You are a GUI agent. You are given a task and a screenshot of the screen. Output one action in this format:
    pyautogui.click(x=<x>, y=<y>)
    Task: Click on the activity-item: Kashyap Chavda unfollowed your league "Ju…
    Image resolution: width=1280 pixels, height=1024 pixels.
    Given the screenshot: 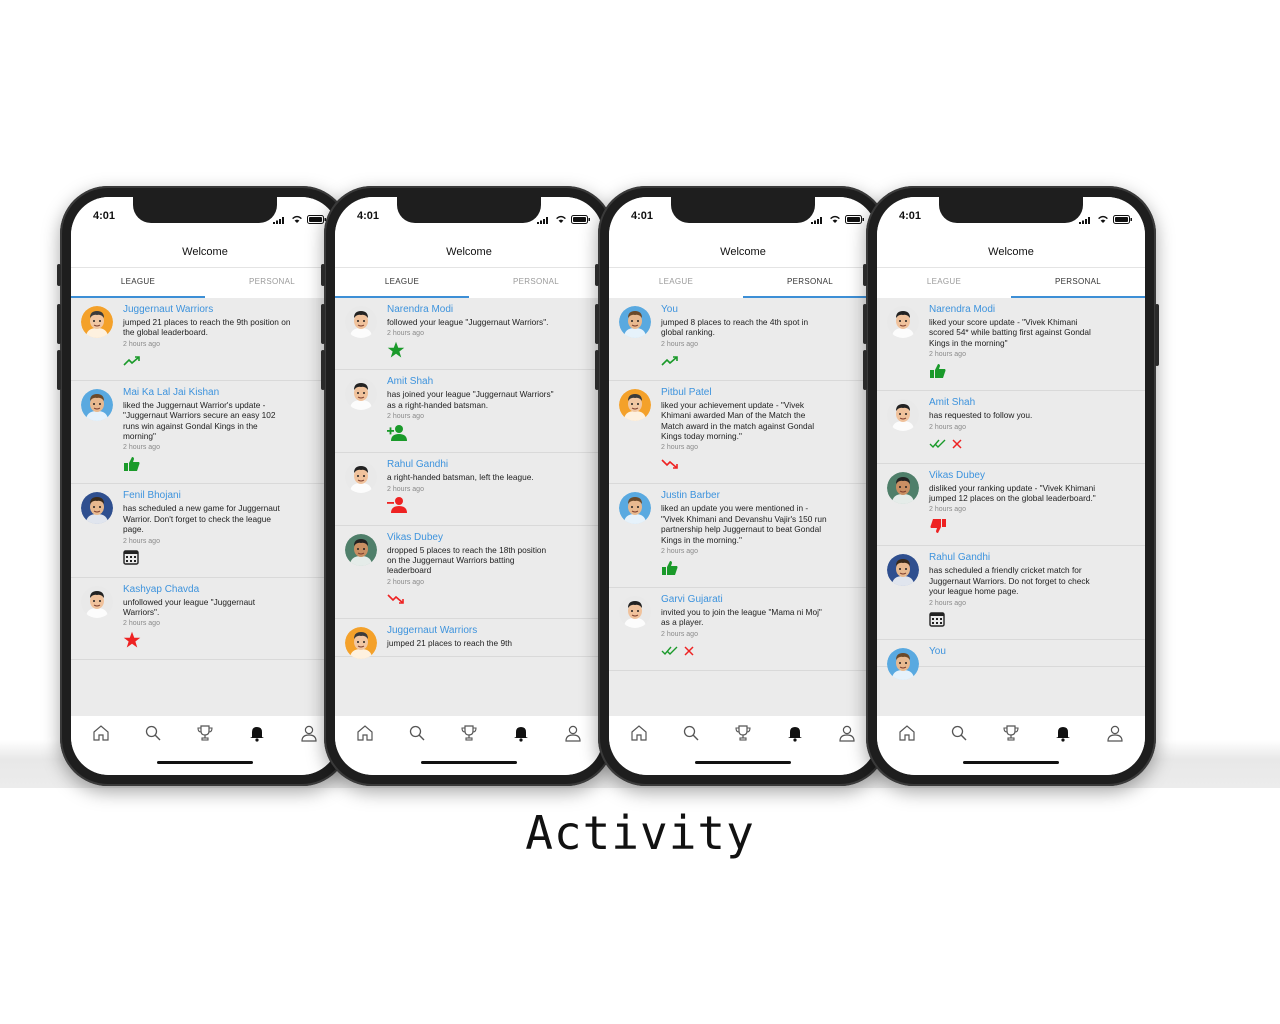 What is the action you would take?
    pyautogui.click(x=205, y=619)
    